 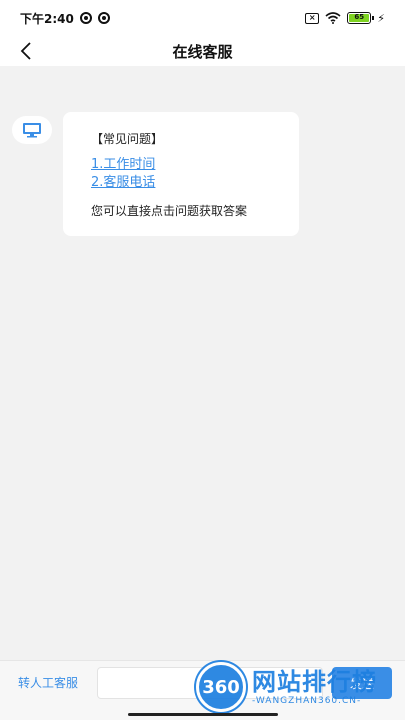 I want to click on page-title: 在线客服, so click(x=202, y=51).